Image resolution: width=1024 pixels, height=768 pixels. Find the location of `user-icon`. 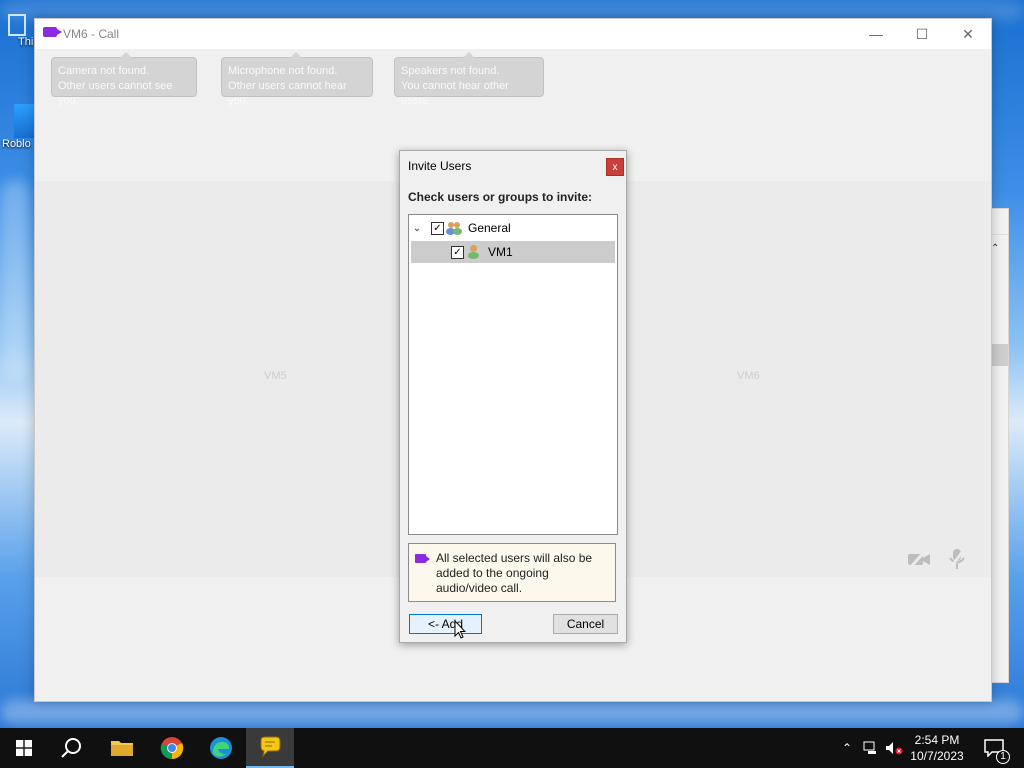

user-icon is located at coordinates (474, 252).